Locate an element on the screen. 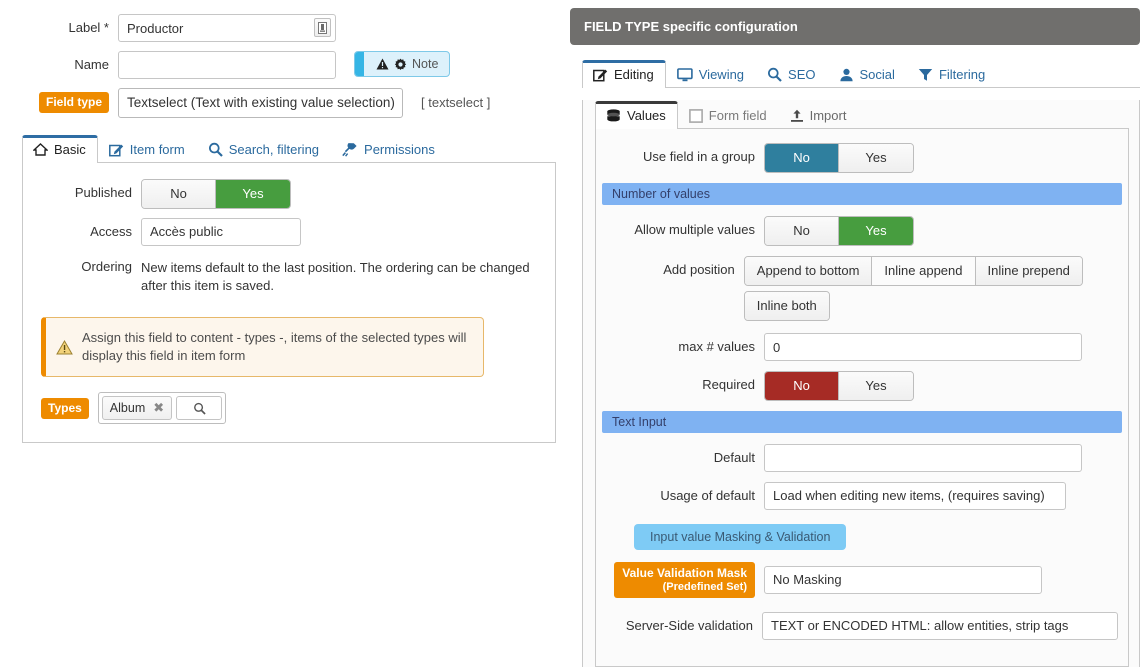 This screenshot has width=1142, height=667. published-option-yes: Yes is located at coordinates (253, 194).